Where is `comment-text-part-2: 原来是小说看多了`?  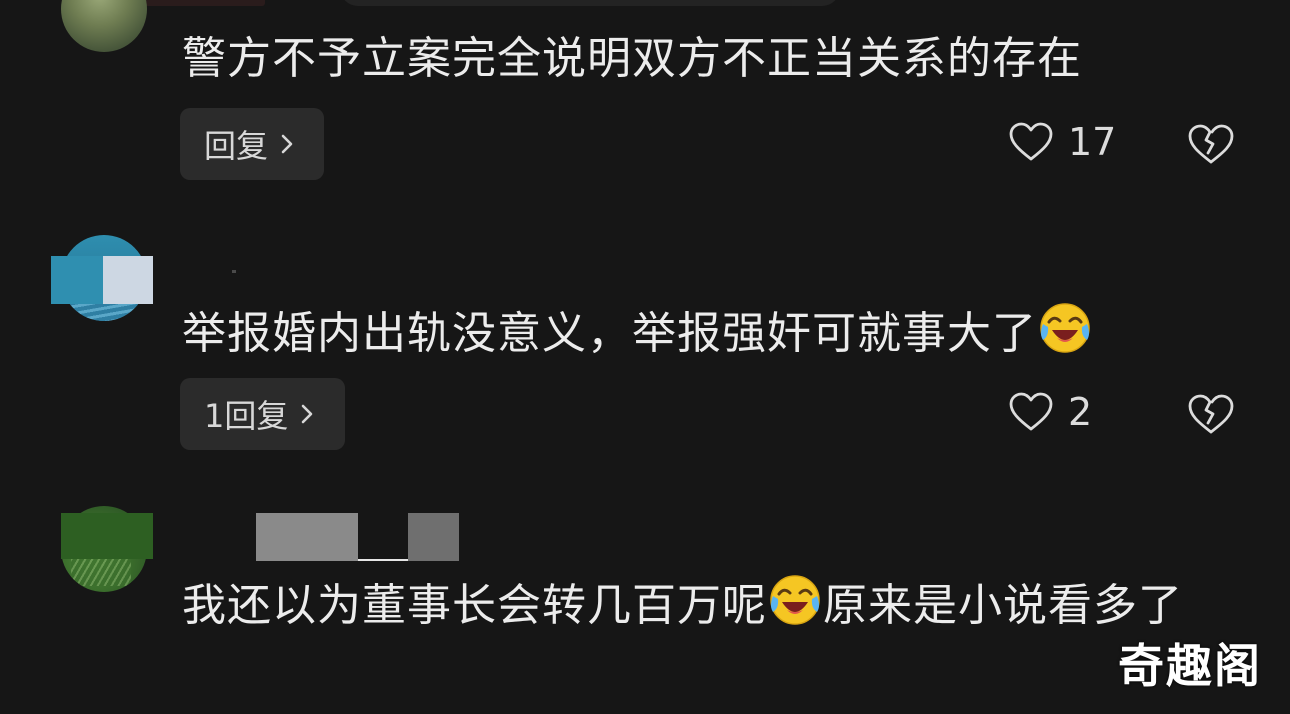 comment-text-part-2: 原来是小说看多了 is located at coordinates (1003, 605).